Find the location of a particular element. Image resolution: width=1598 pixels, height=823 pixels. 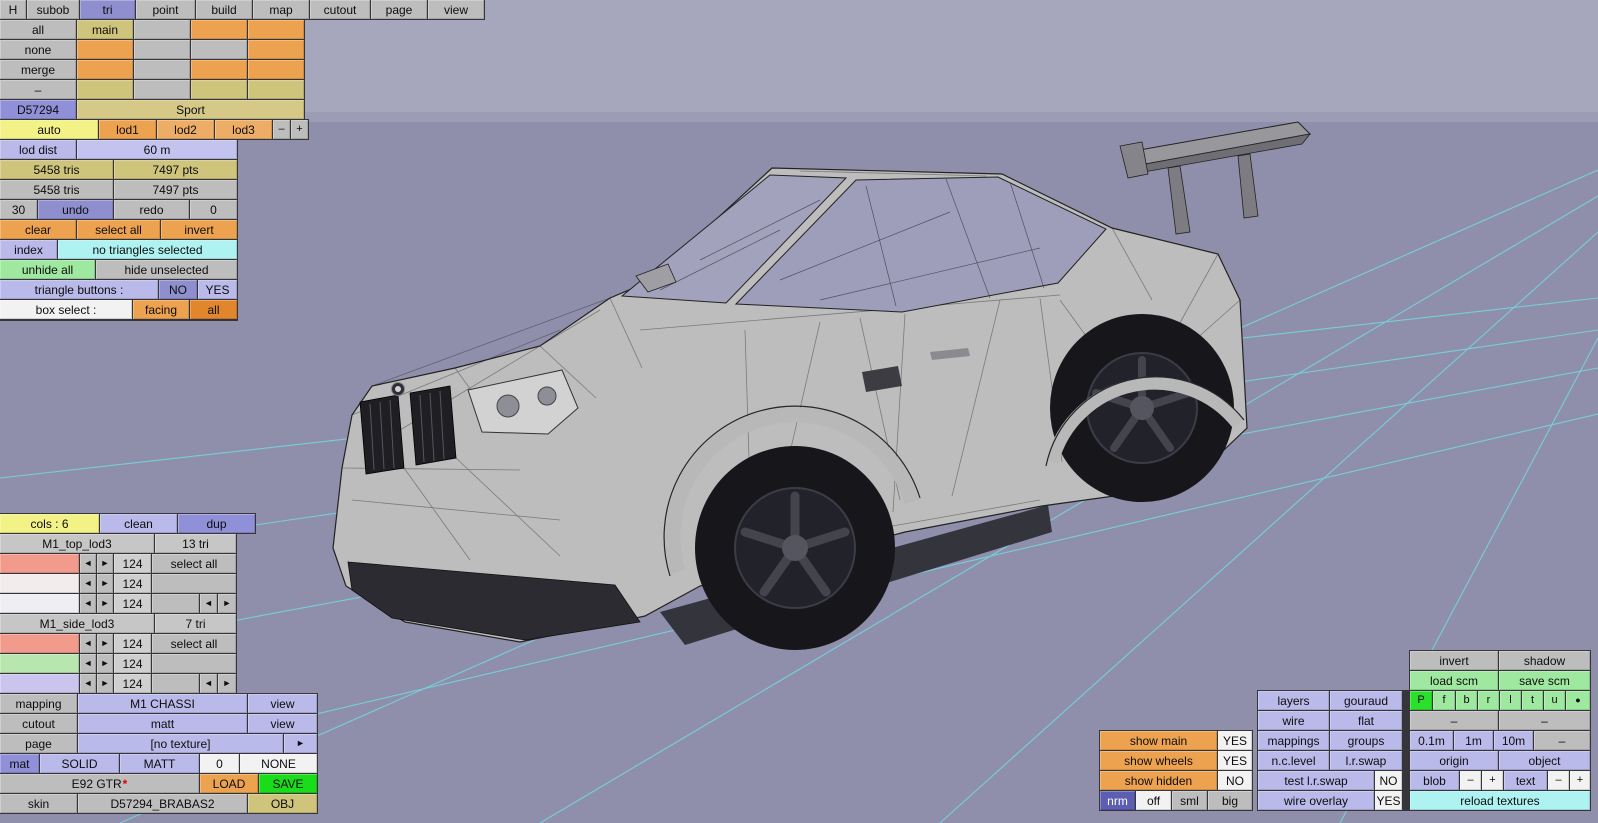

layer-toggle-r: r is located at coordinates (1488, 700).